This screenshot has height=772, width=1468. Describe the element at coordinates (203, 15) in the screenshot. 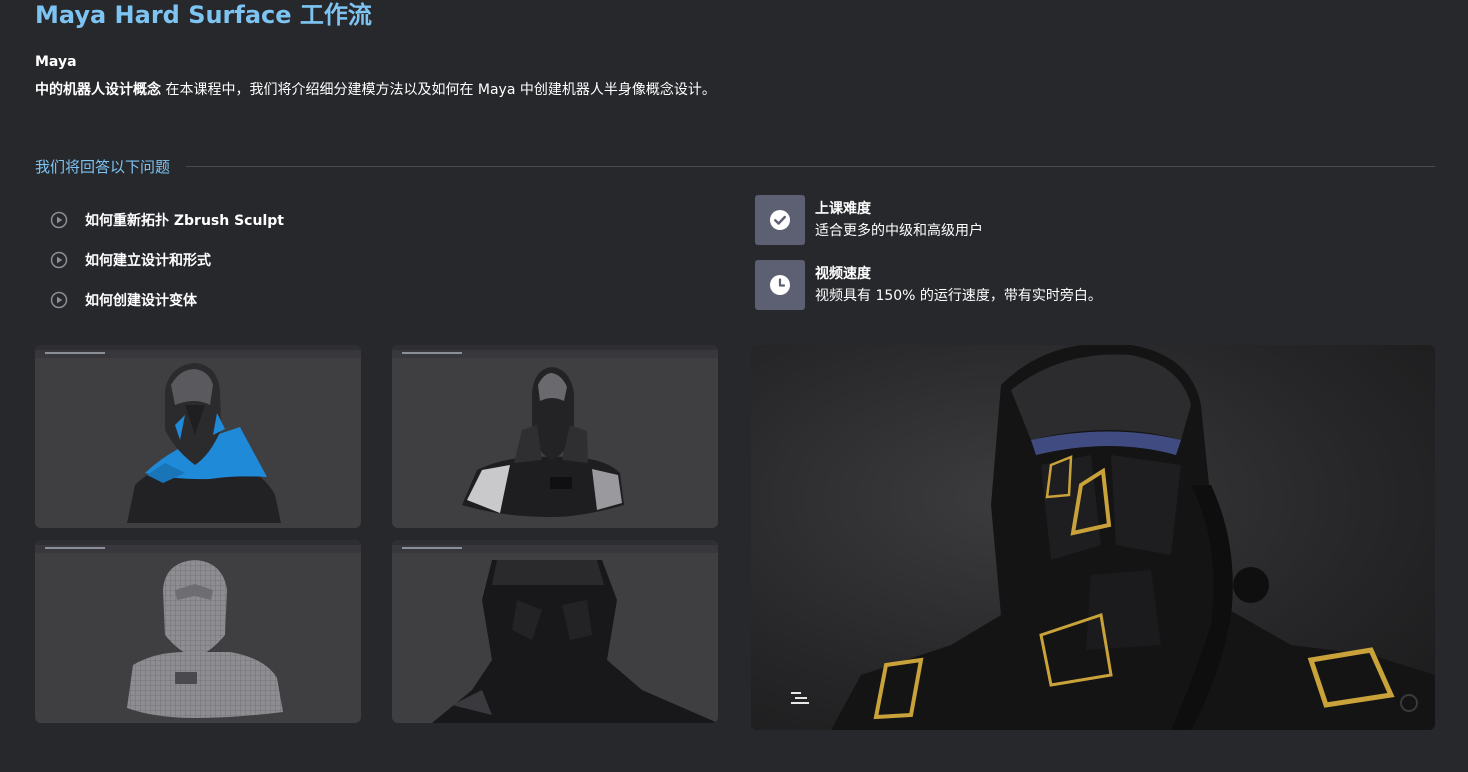

I see `page-title: Maya Hard Surface 工作流` at that location.